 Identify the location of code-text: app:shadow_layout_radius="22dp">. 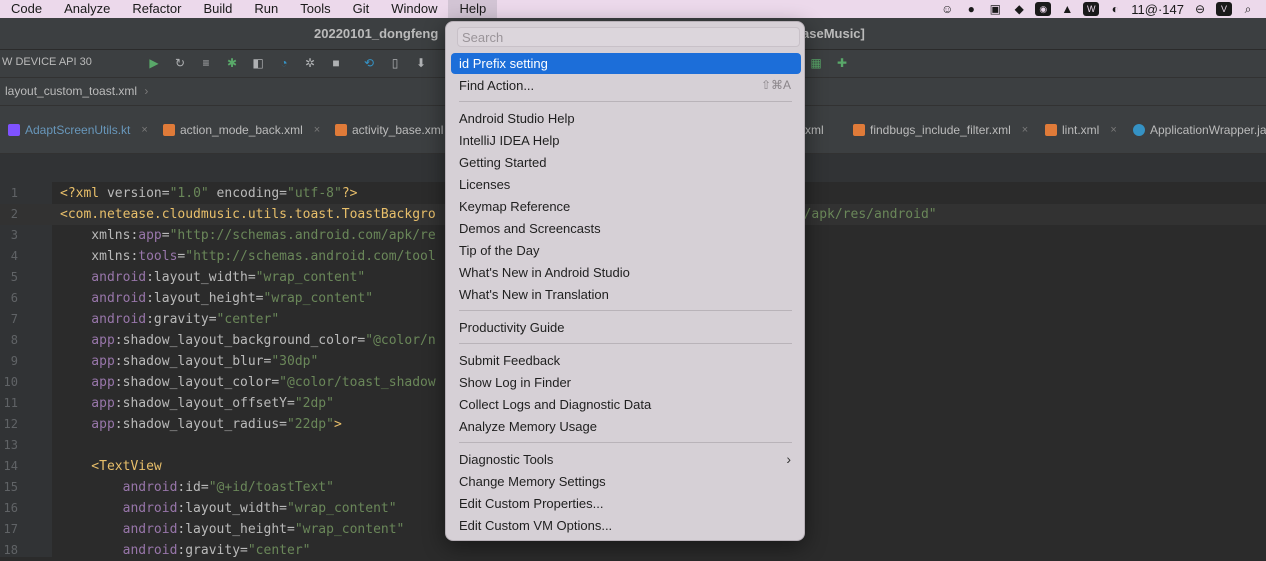
(200, 424).